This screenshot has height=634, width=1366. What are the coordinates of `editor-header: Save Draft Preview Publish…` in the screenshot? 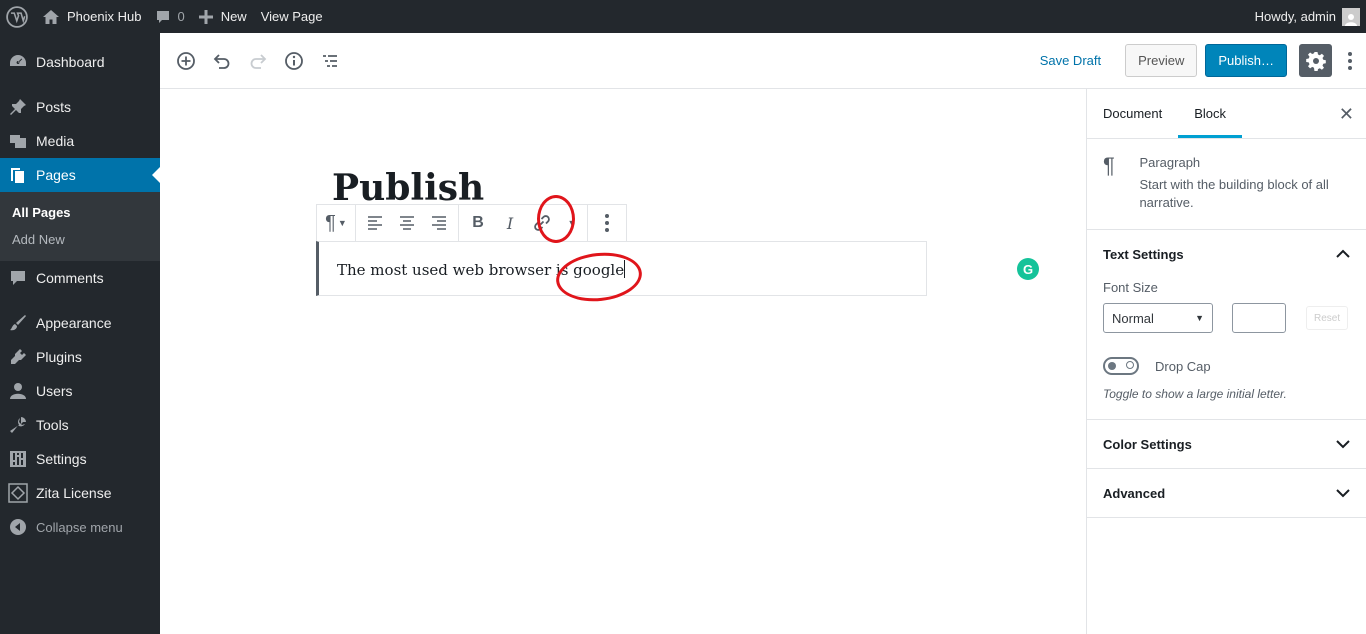 It's located at (763, 61).